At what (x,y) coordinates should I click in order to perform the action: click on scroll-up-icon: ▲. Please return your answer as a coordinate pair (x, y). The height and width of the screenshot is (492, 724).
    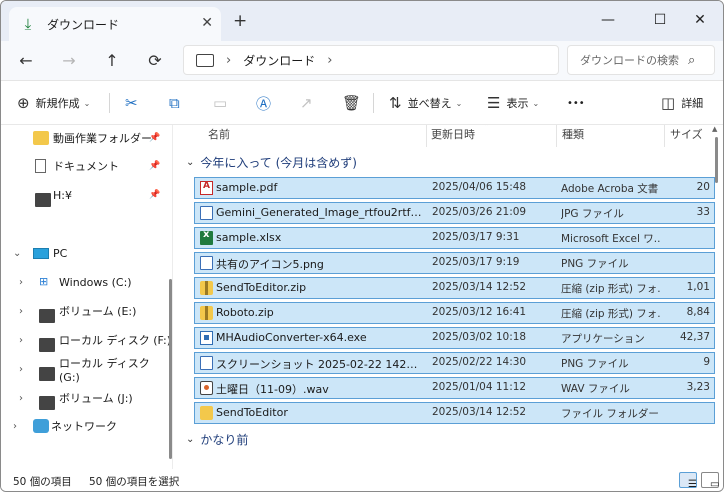
    Looking at the image, I should click on (714, 129).